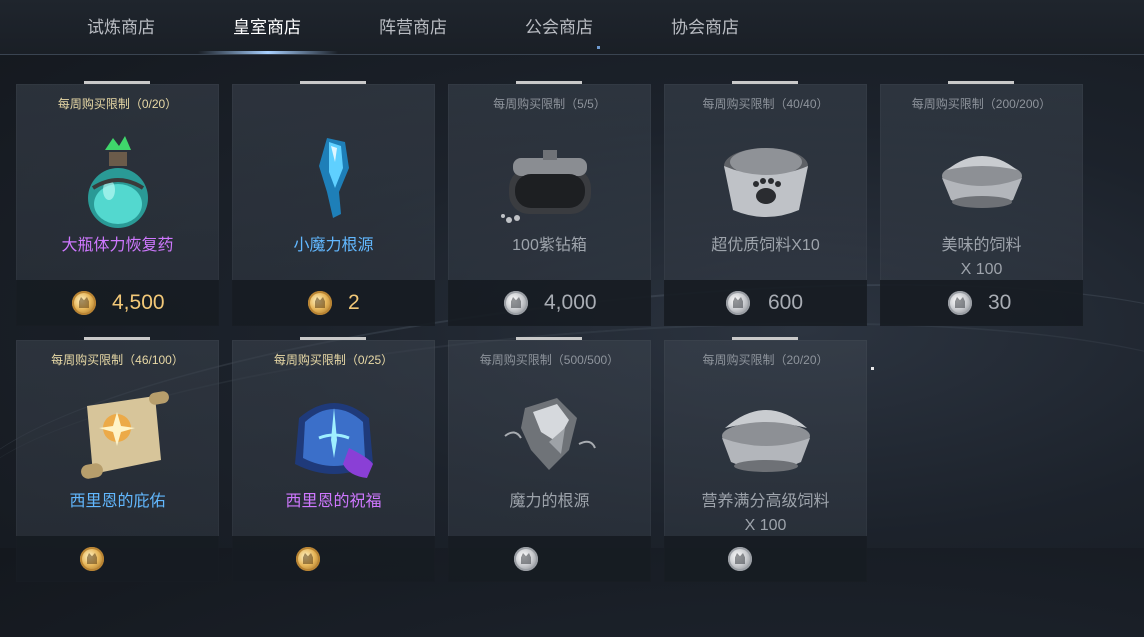 The width and height of the screenshot is (1144, 637). Describe the element at coordinates (872, 368) in the screenshot. I see `sparkle` at that location.